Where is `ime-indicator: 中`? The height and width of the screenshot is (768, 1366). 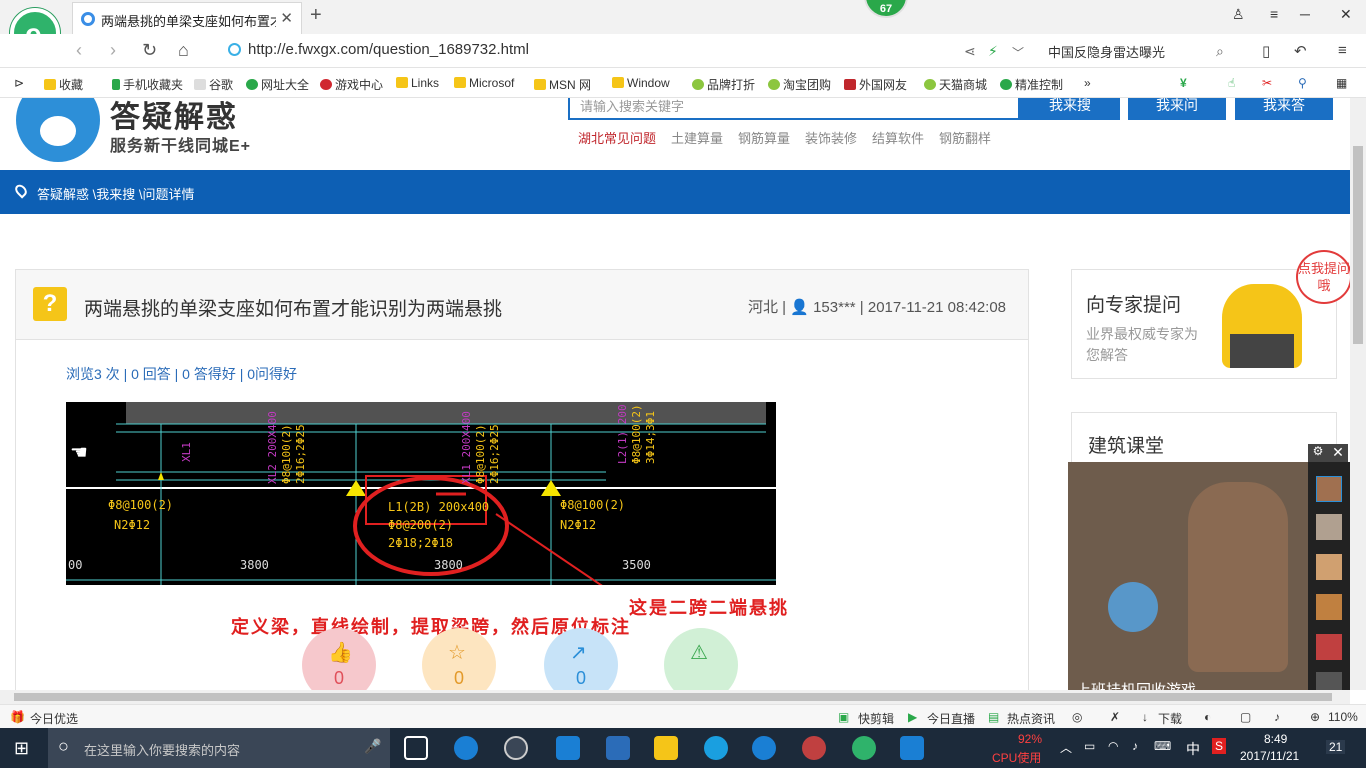
ime-indicator: 中 is located at coordinates (1193, 749).